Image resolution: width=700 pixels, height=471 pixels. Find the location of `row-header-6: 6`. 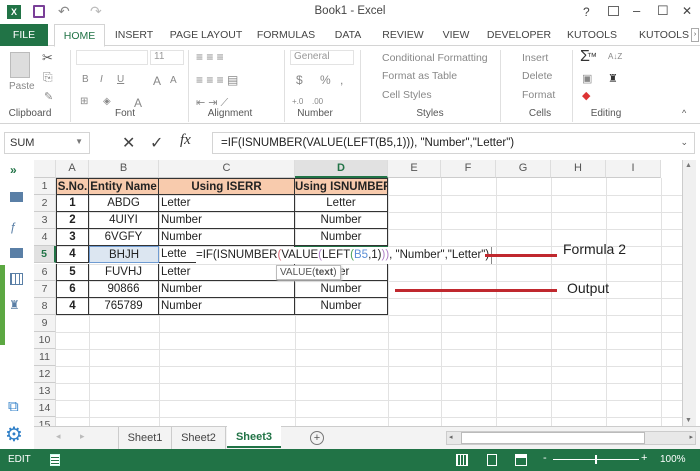

row-header-6: 6 is located at coordinates (45, 272).